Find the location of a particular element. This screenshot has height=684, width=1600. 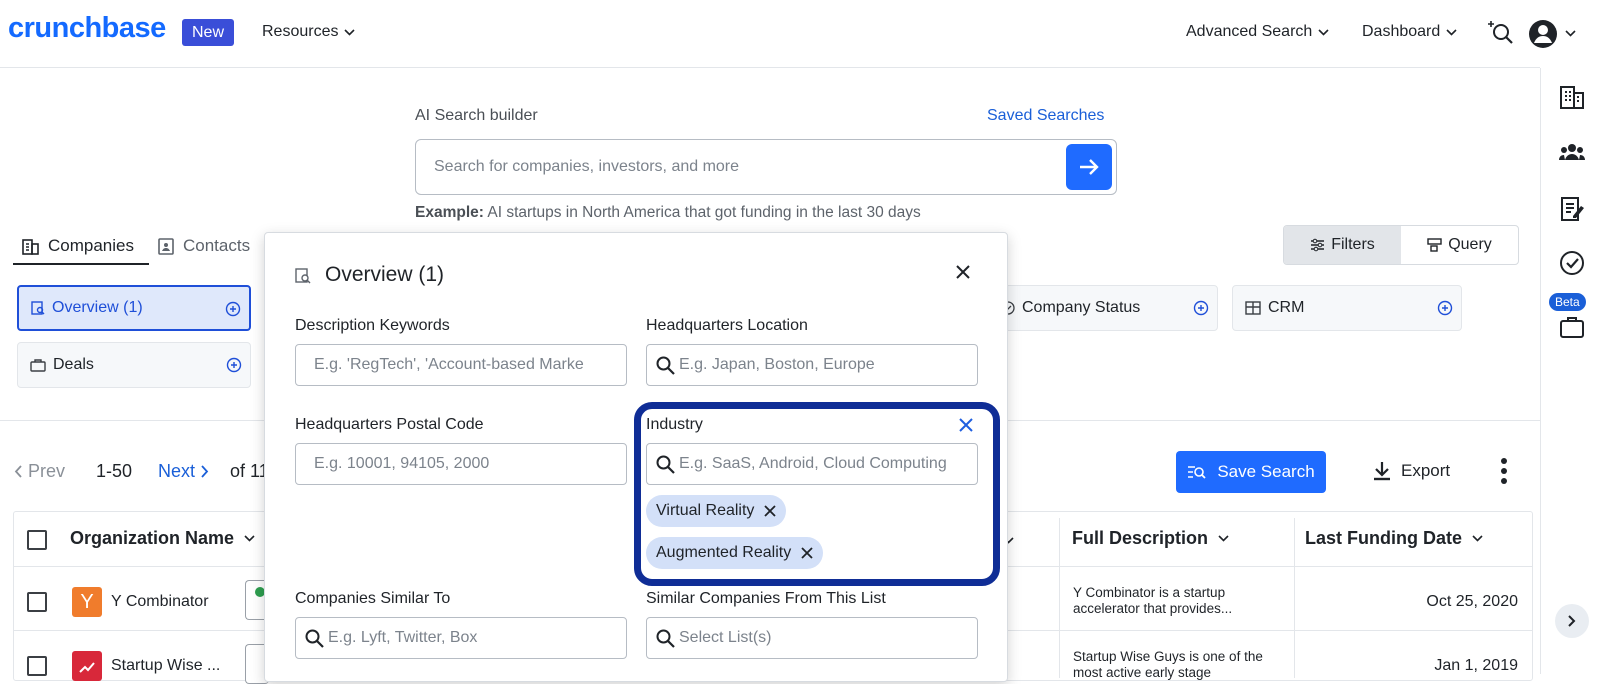

edit-list-icon is located at coordinates (1572, 209).